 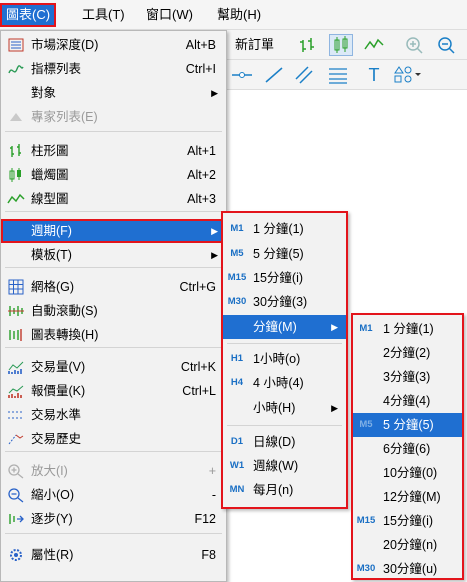 What do you see at coordinates (169, 15) in the screenshot?
I see `menu-window: 窗口(W)` at bounding box center [169, 15].